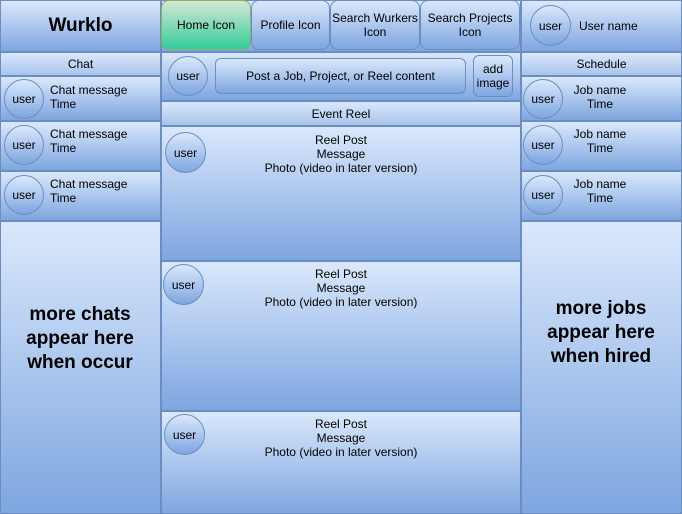  Describe the element at coordinates (290, 25) in the screenshot. I see `tab-profile: Profile Icon` at that location.